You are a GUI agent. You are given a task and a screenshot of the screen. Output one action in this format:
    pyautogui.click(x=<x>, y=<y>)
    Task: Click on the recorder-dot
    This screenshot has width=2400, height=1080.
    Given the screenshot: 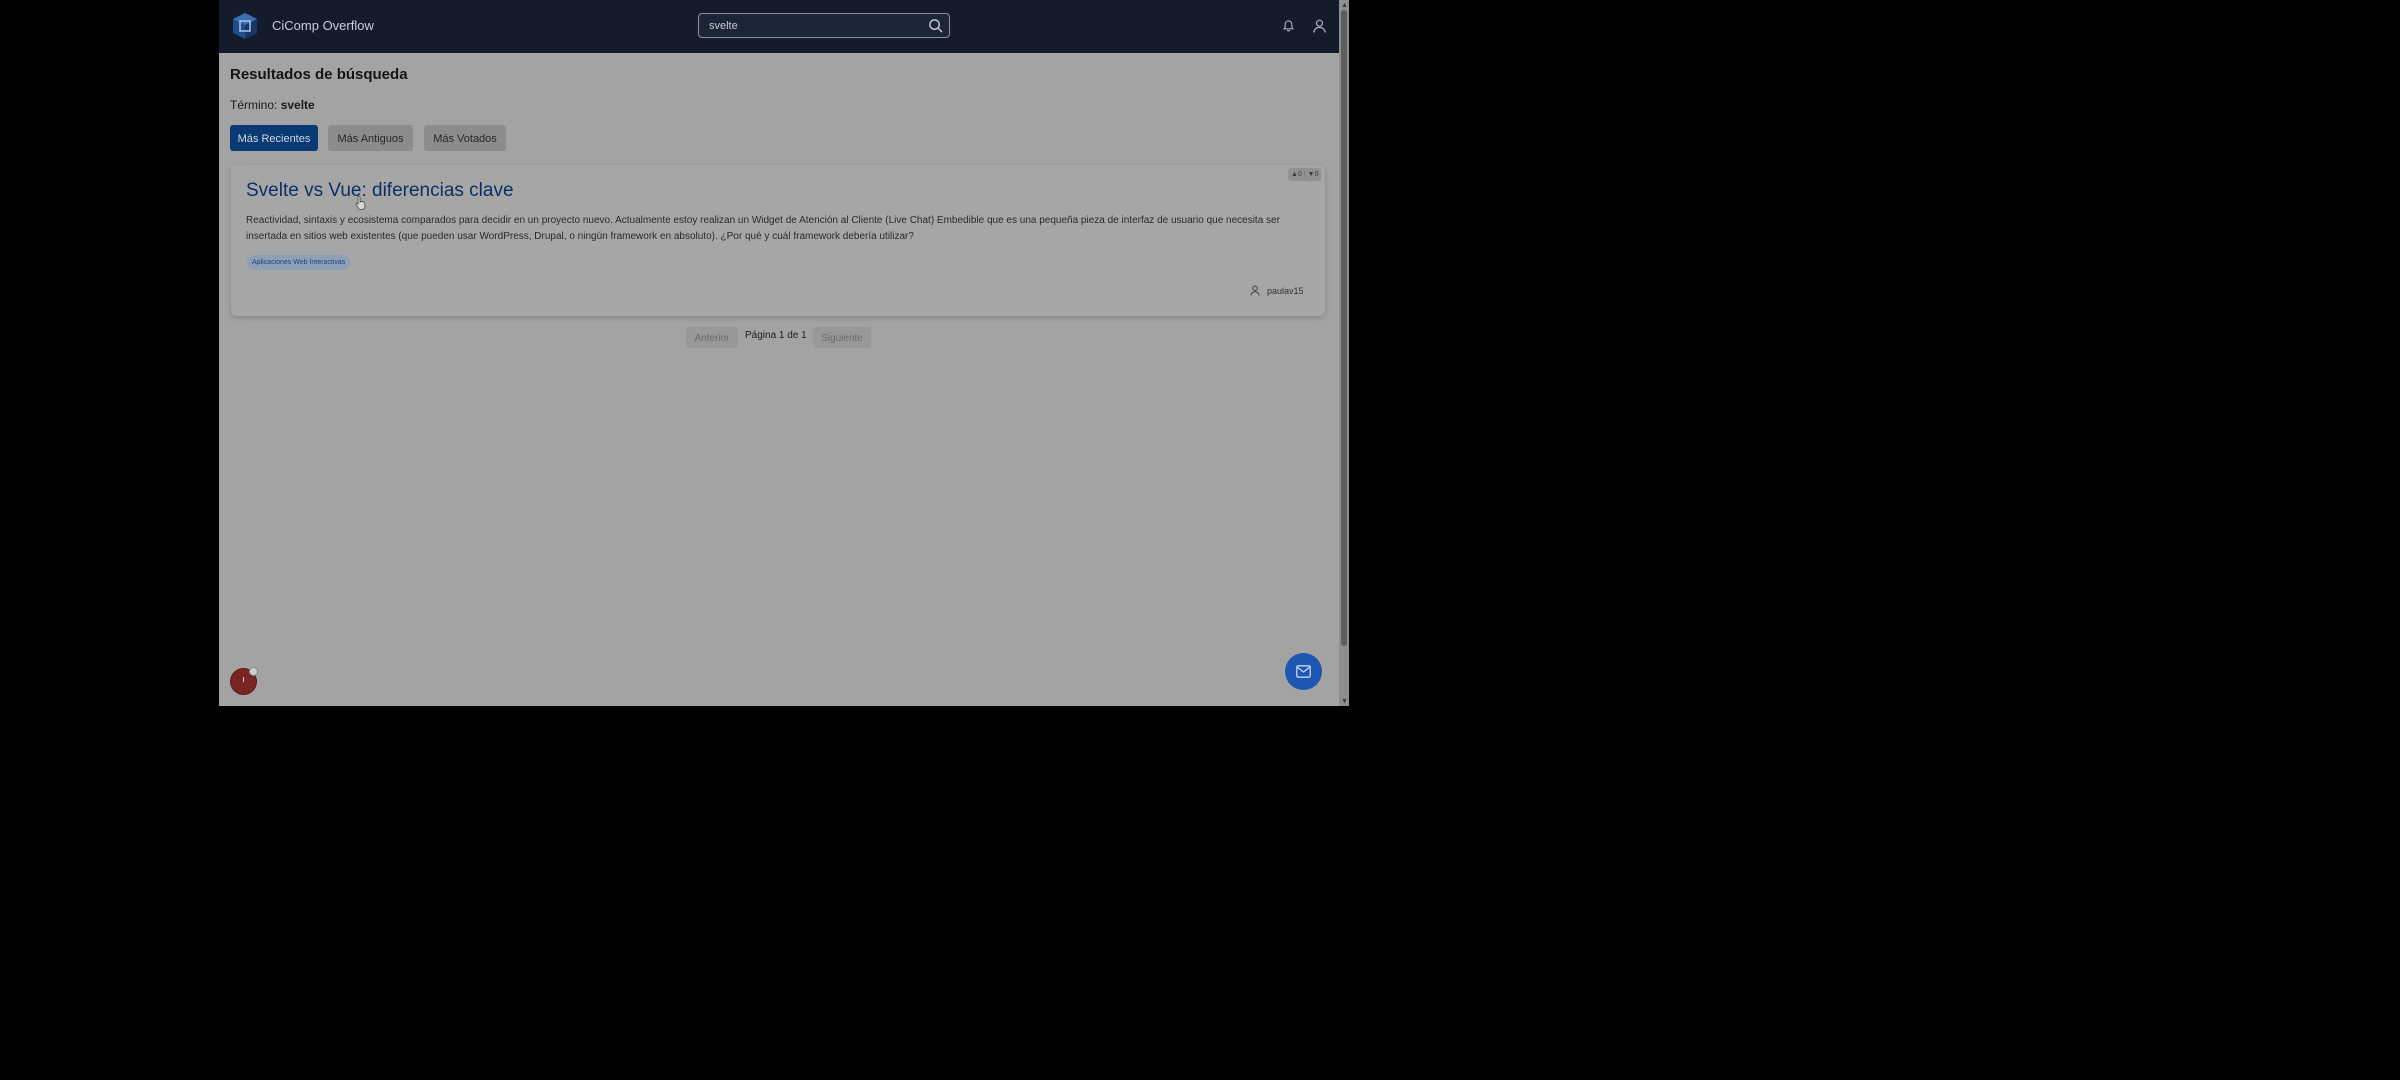 What is the action you would take?
    pyautogui.click(x=253, y=671)
    